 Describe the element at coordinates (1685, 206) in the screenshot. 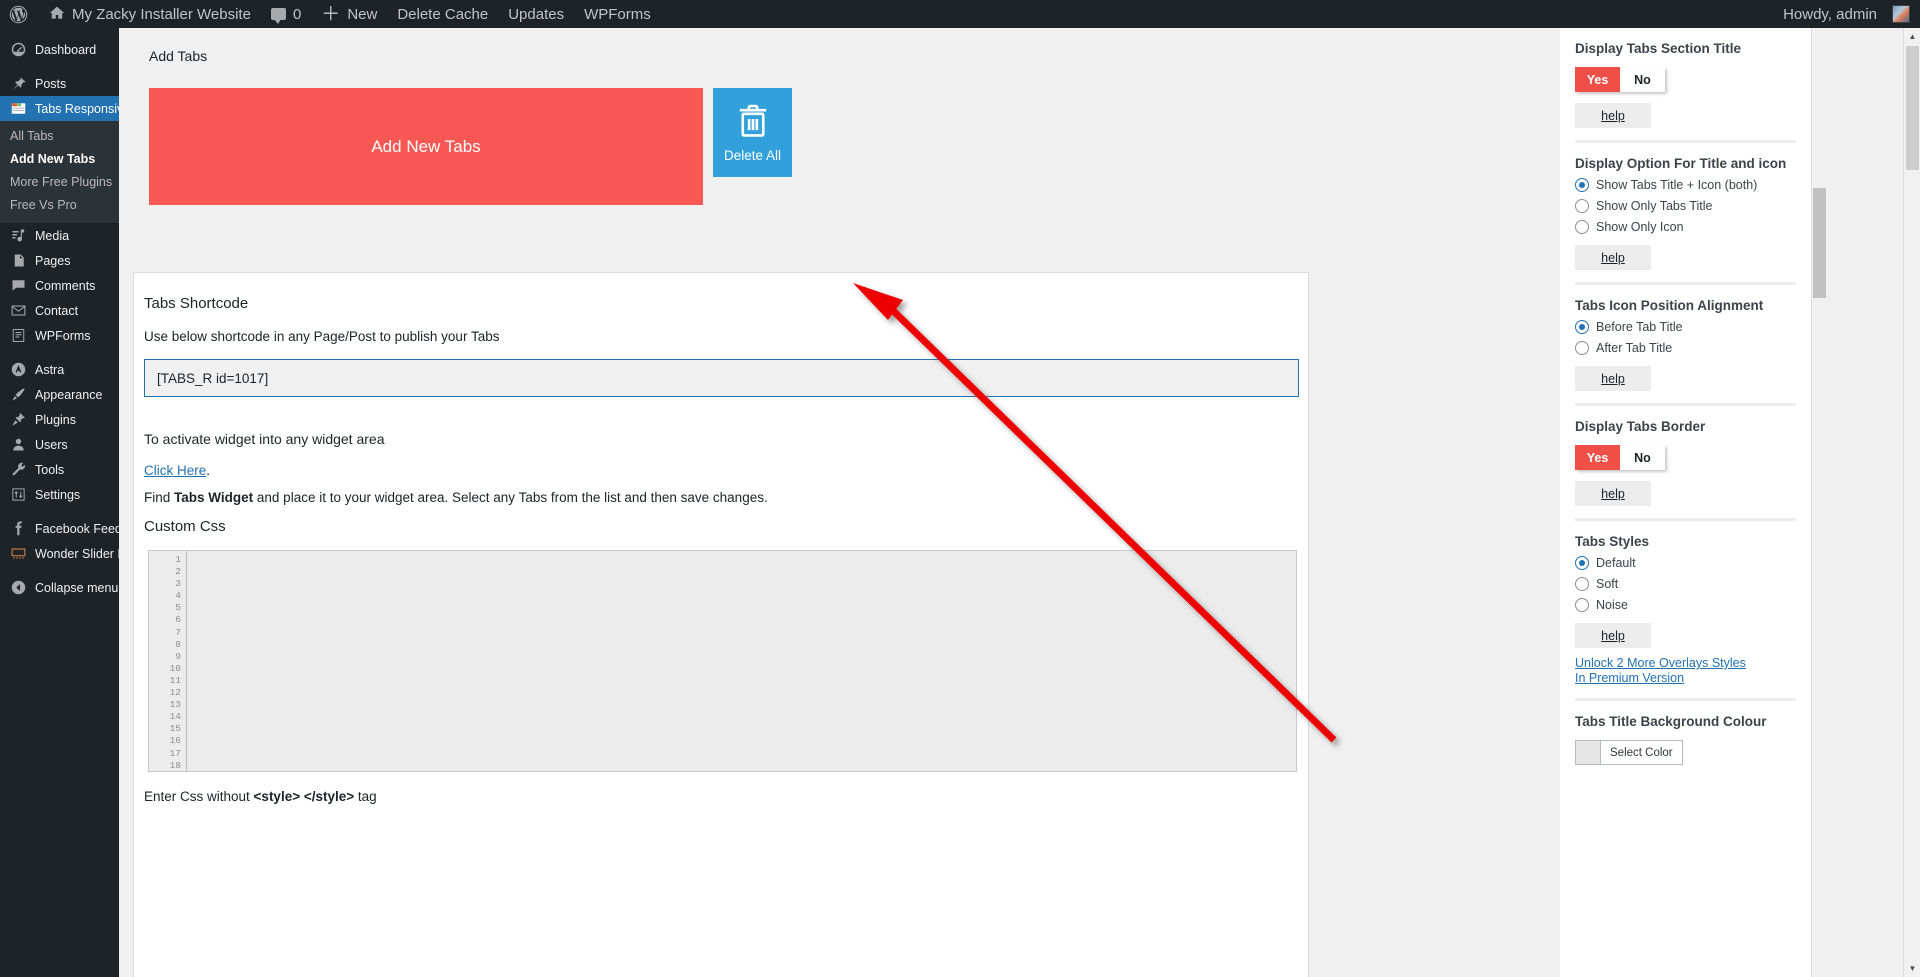

I see `radio-show-only-title: Show Only Tabs Title` at that location.